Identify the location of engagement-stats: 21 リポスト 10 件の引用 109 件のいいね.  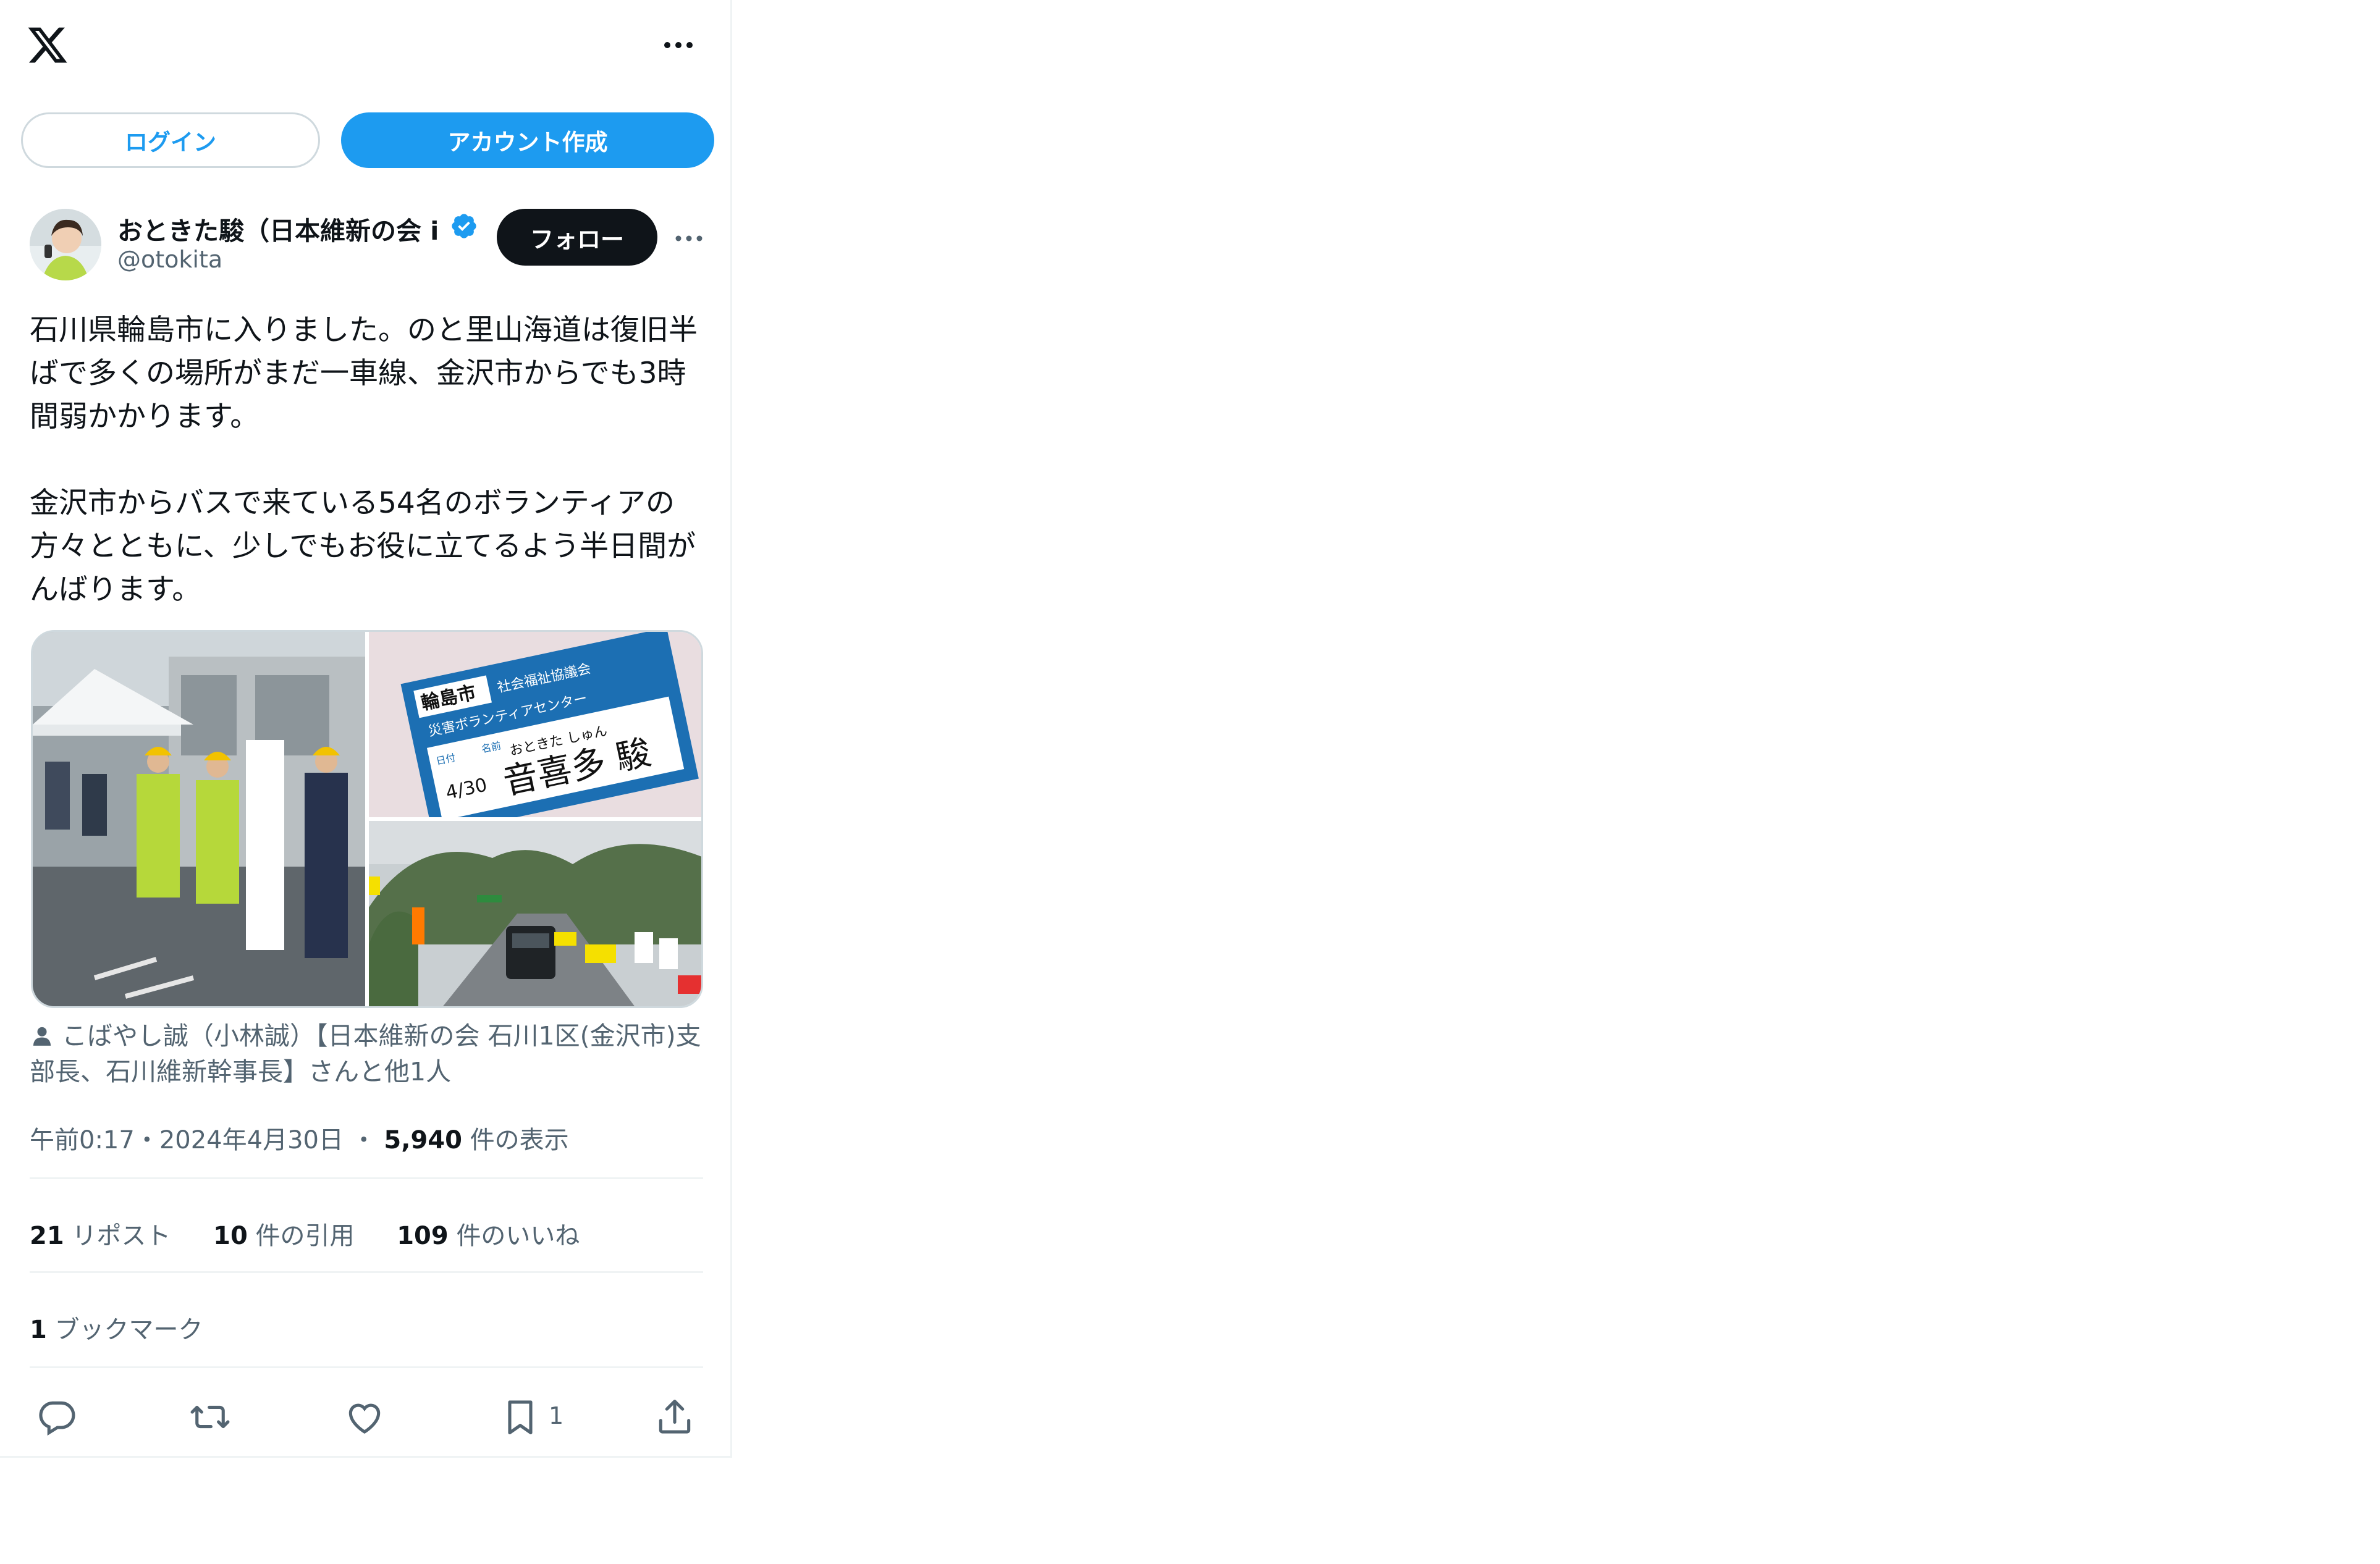
(322, 1233).